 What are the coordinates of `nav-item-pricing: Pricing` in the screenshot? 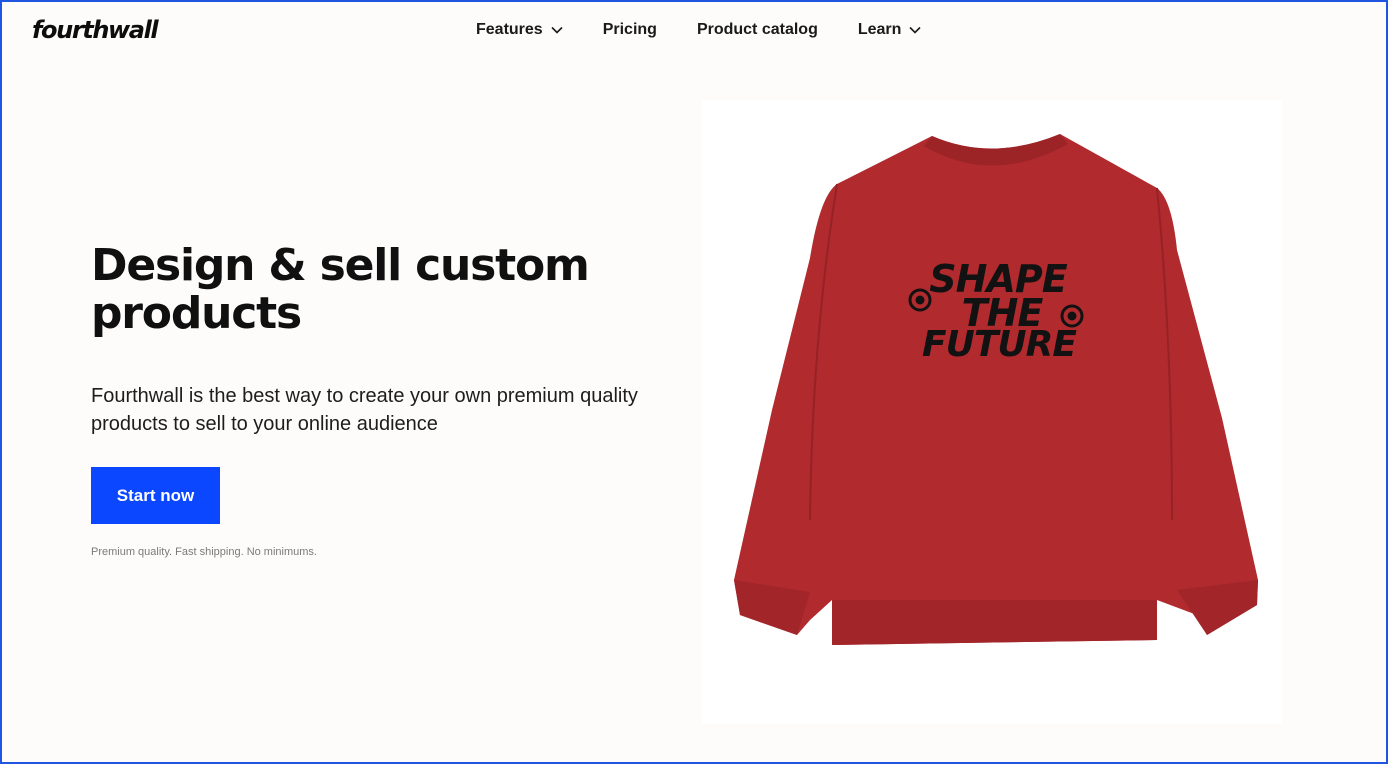 It's located at (630, 30).